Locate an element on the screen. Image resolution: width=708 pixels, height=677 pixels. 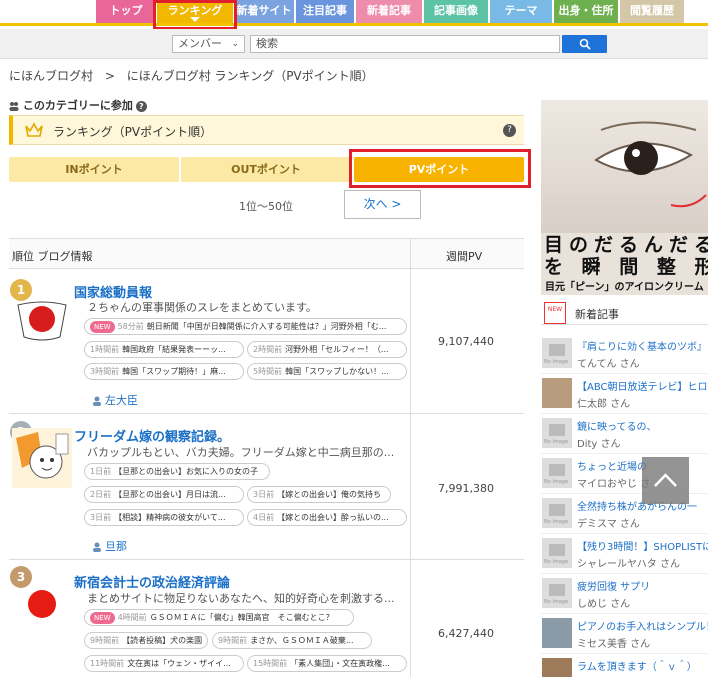
post-title: ＧＳＯＭＩＡに「偏む」韓国高官 そこ偏むとこ？ is located at coordinates (241, 617).